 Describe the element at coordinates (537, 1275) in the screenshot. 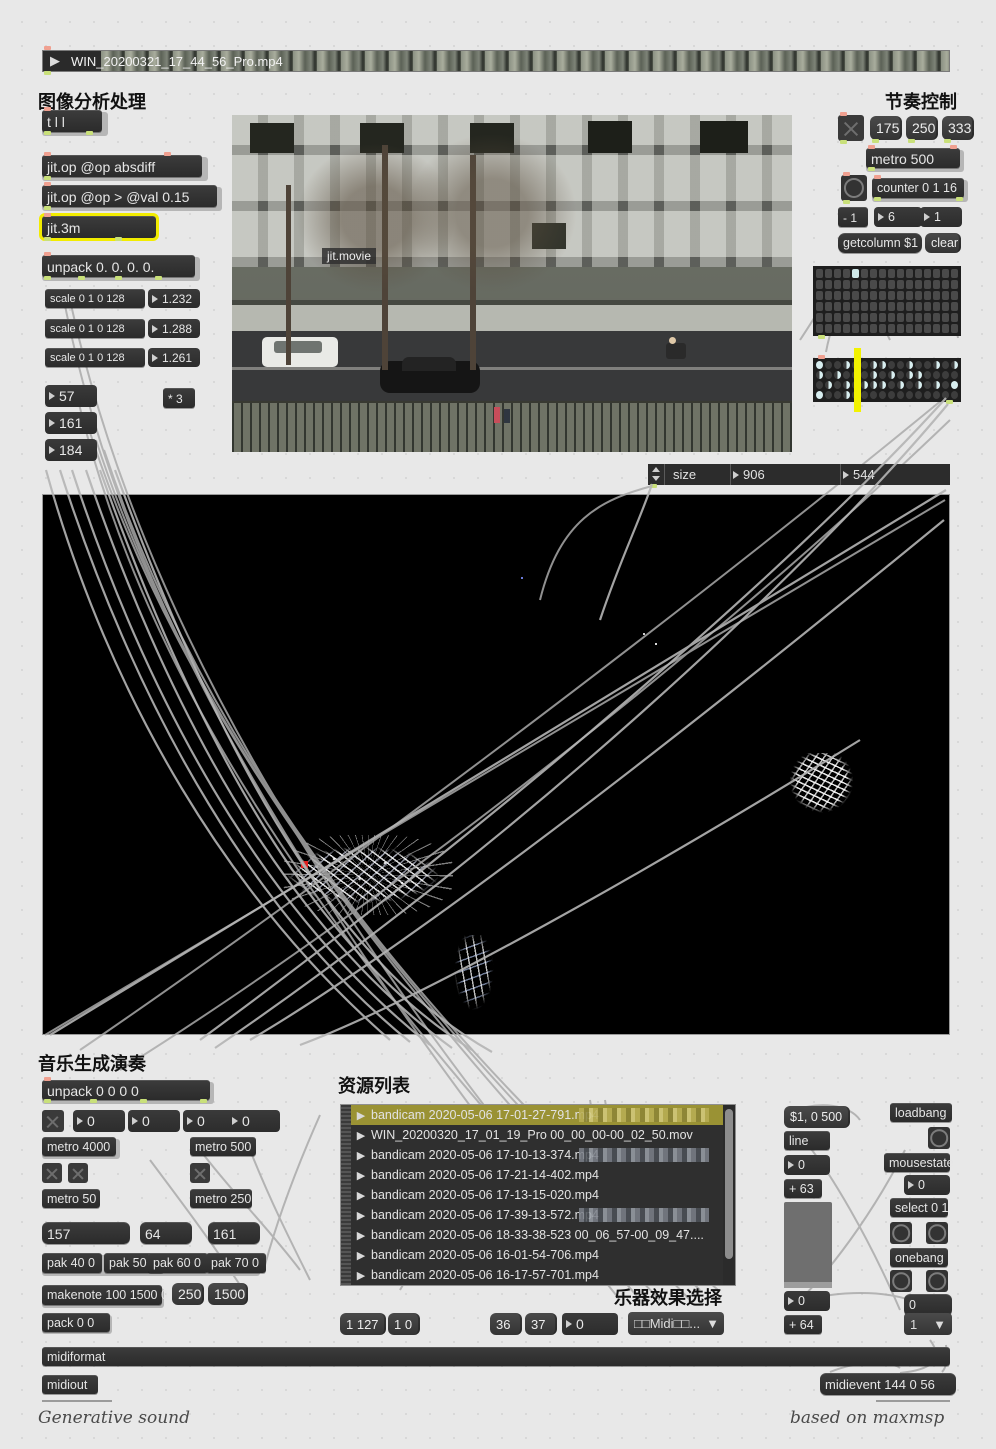

I see `list-item: ▶ bandicam 2020-05-06 16-17-57-701.mp4` at that location.